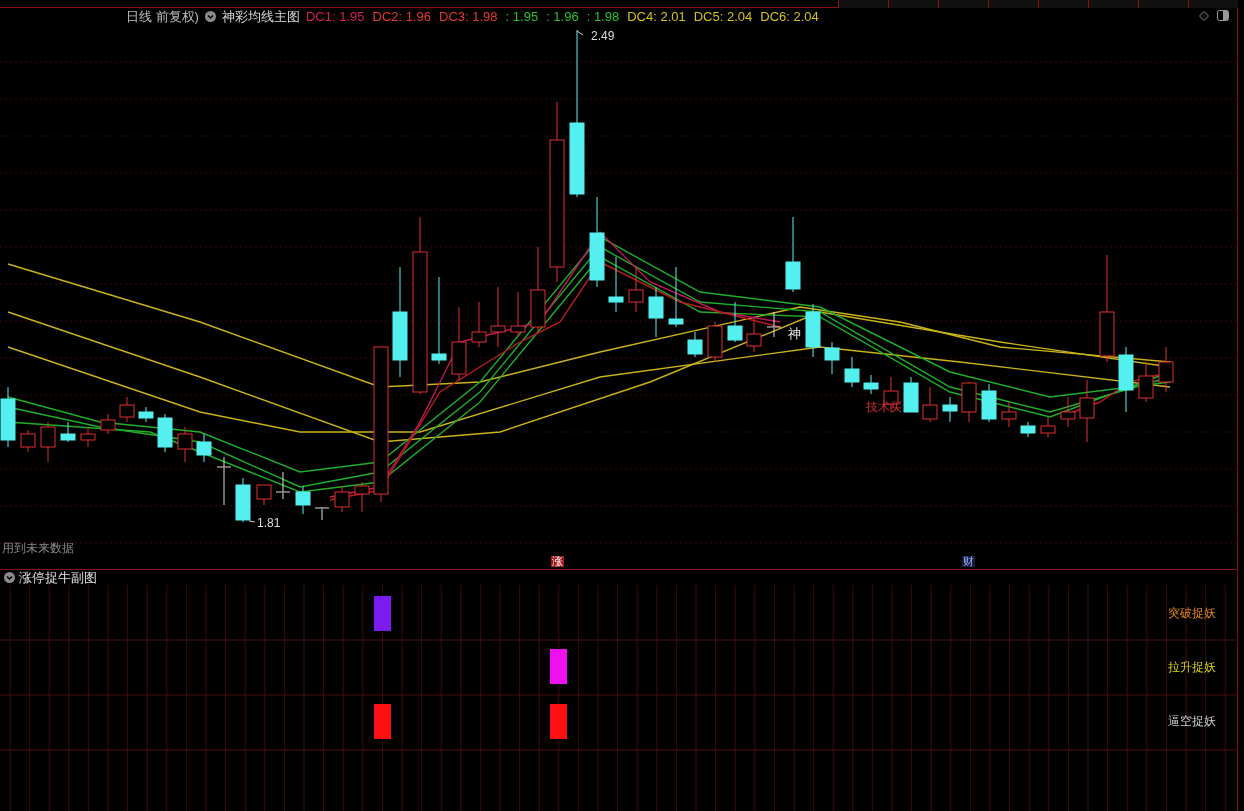 The image size is (1244, 811). I want to click on indicator-value: DC6: 2.04, so click(789, 16).